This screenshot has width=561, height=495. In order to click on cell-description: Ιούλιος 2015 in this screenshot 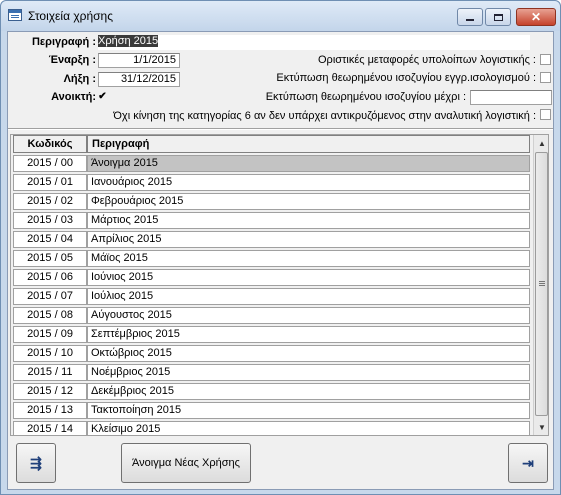, I will do `click(308, 296)`.